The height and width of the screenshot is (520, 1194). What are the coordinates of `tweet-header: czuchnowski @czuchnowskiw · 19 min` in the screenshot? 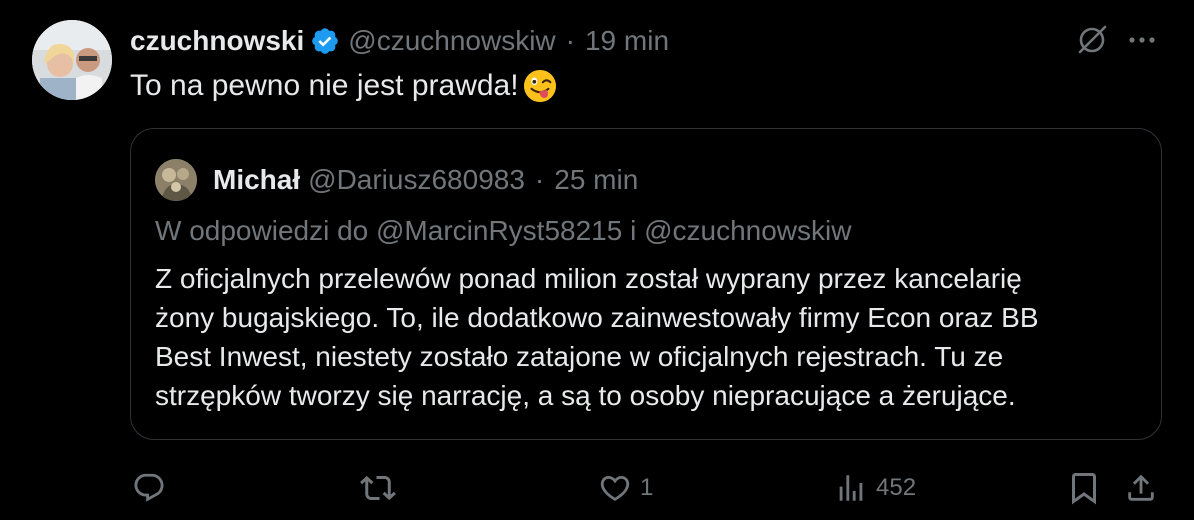 It's located at (399, 41).